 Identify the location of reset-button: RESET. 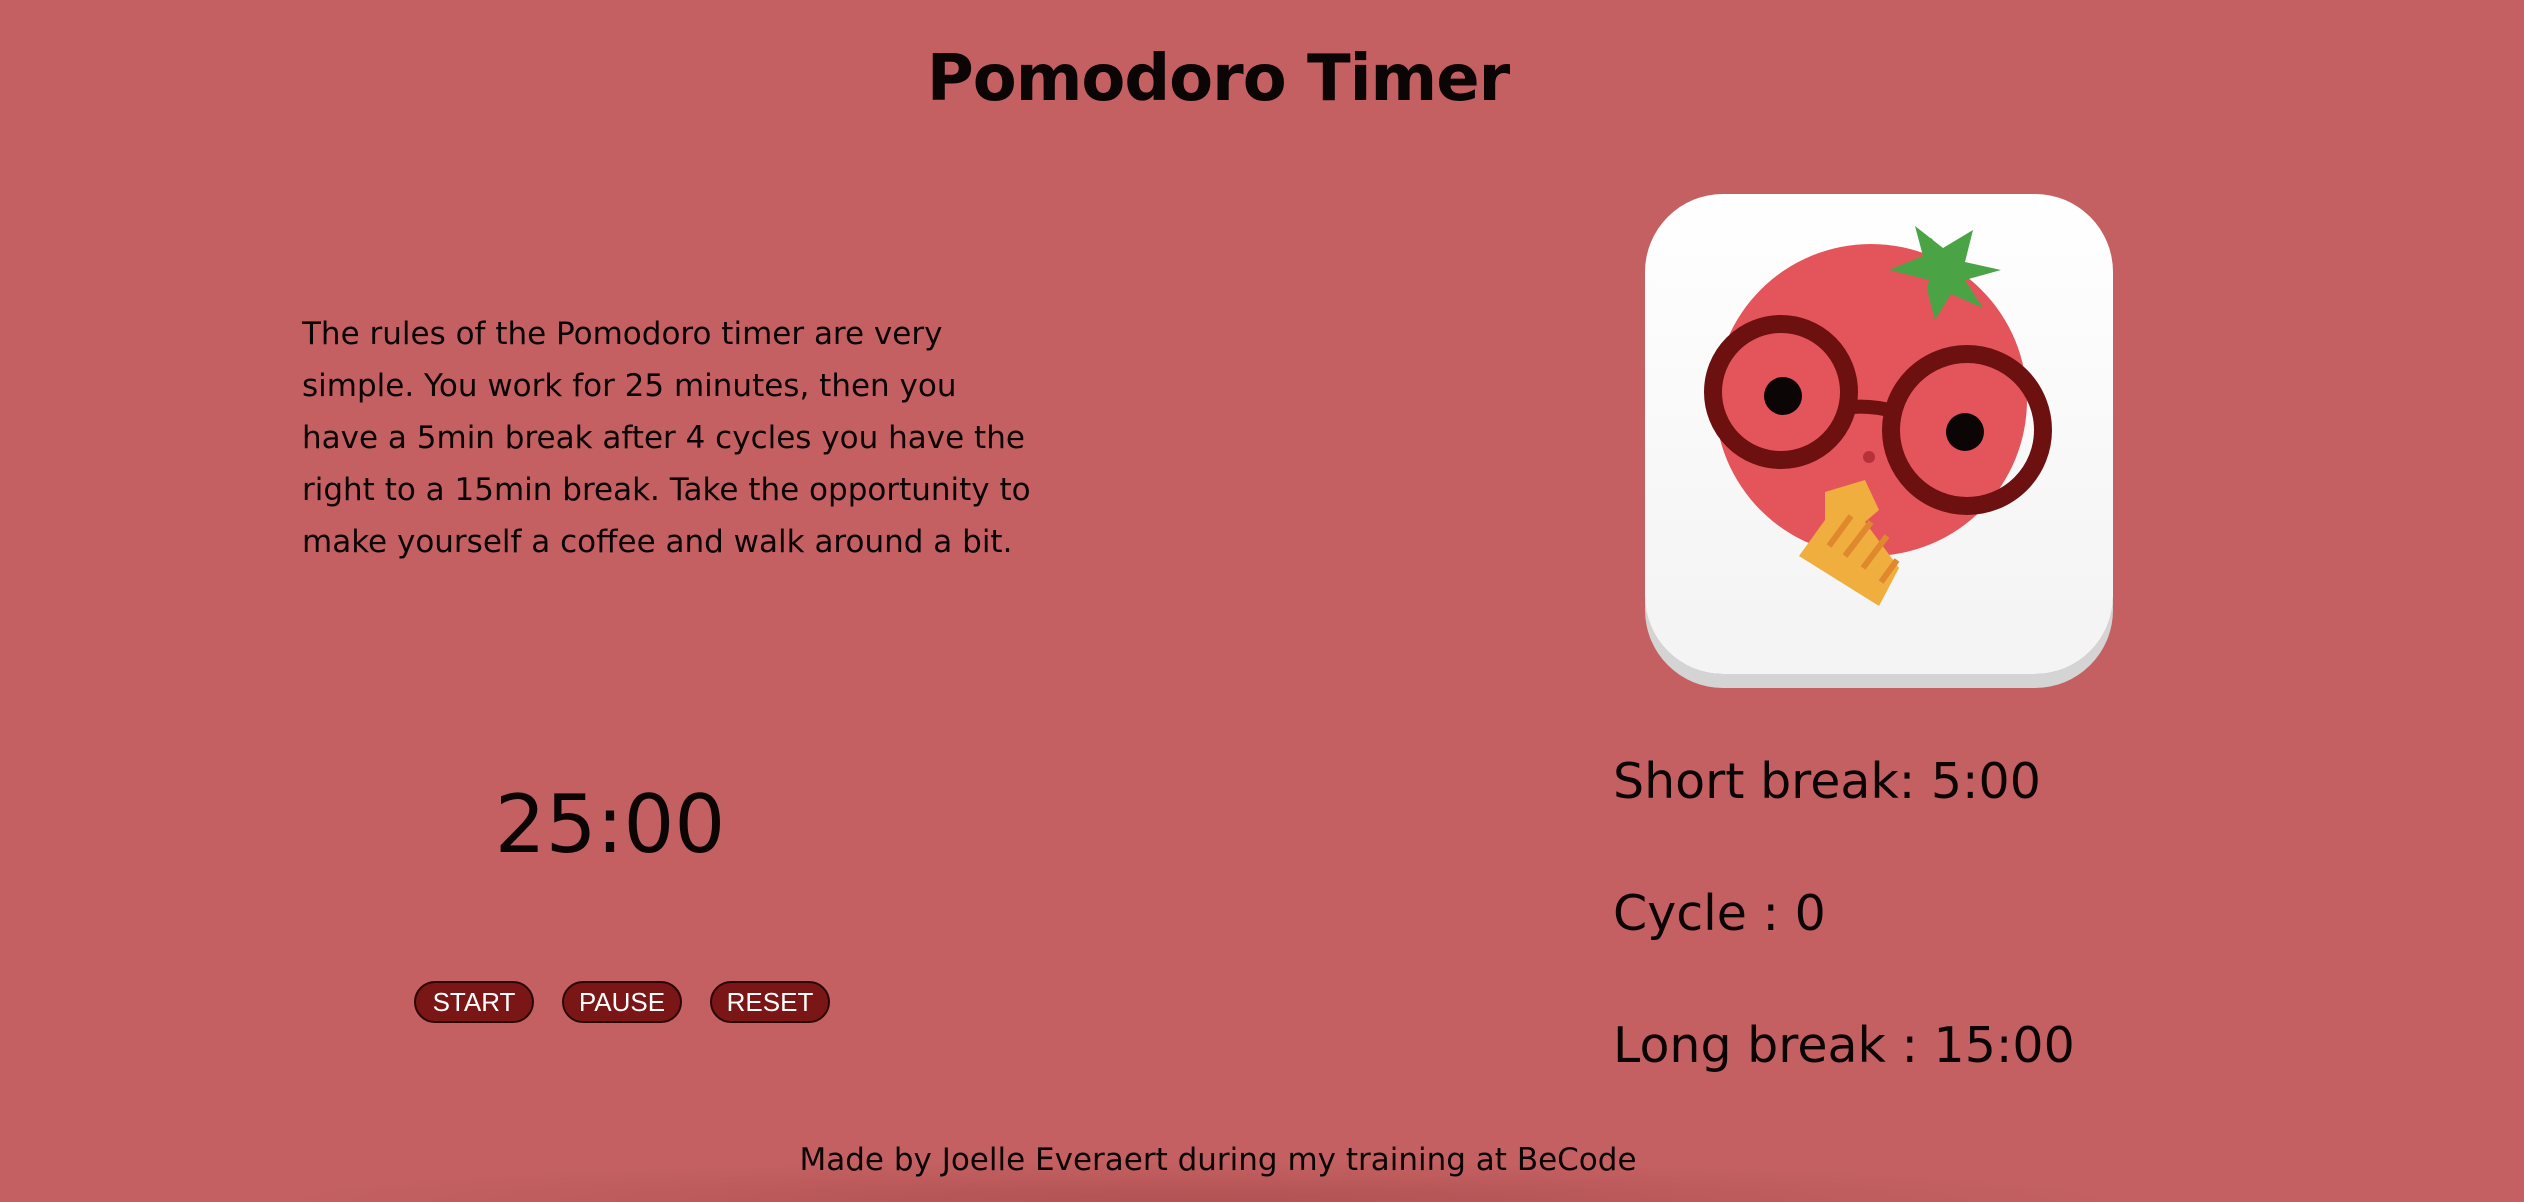
(770, 1002).